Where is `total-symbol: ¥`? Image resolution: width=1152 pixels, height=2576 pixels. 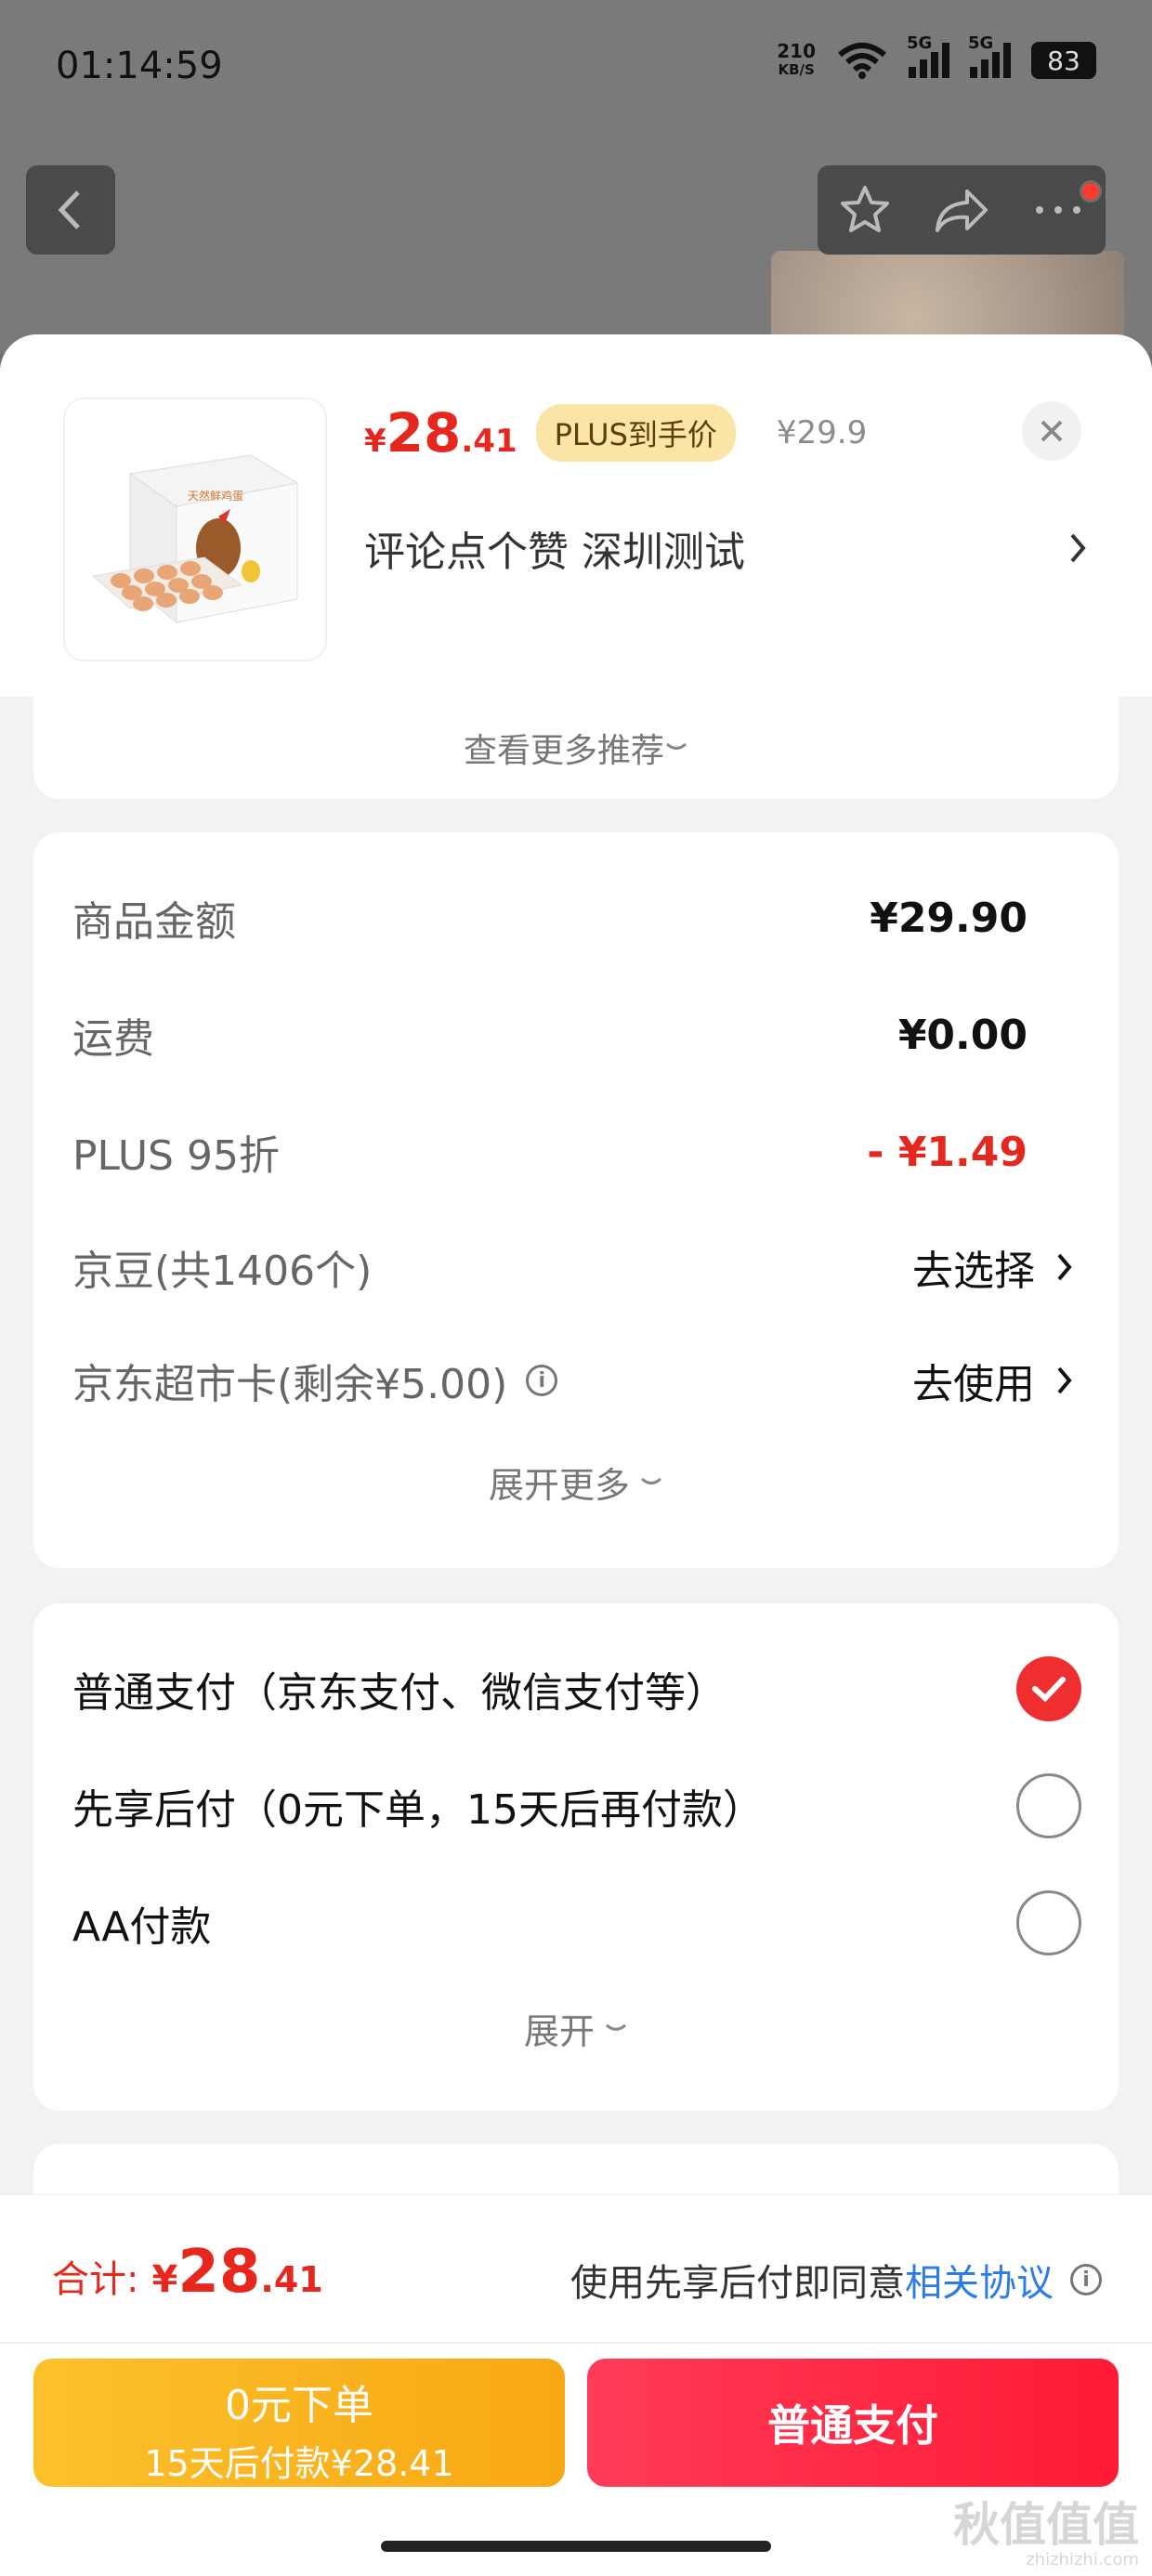
total-symbol: ¥ is located at coordinates (164, 2279).